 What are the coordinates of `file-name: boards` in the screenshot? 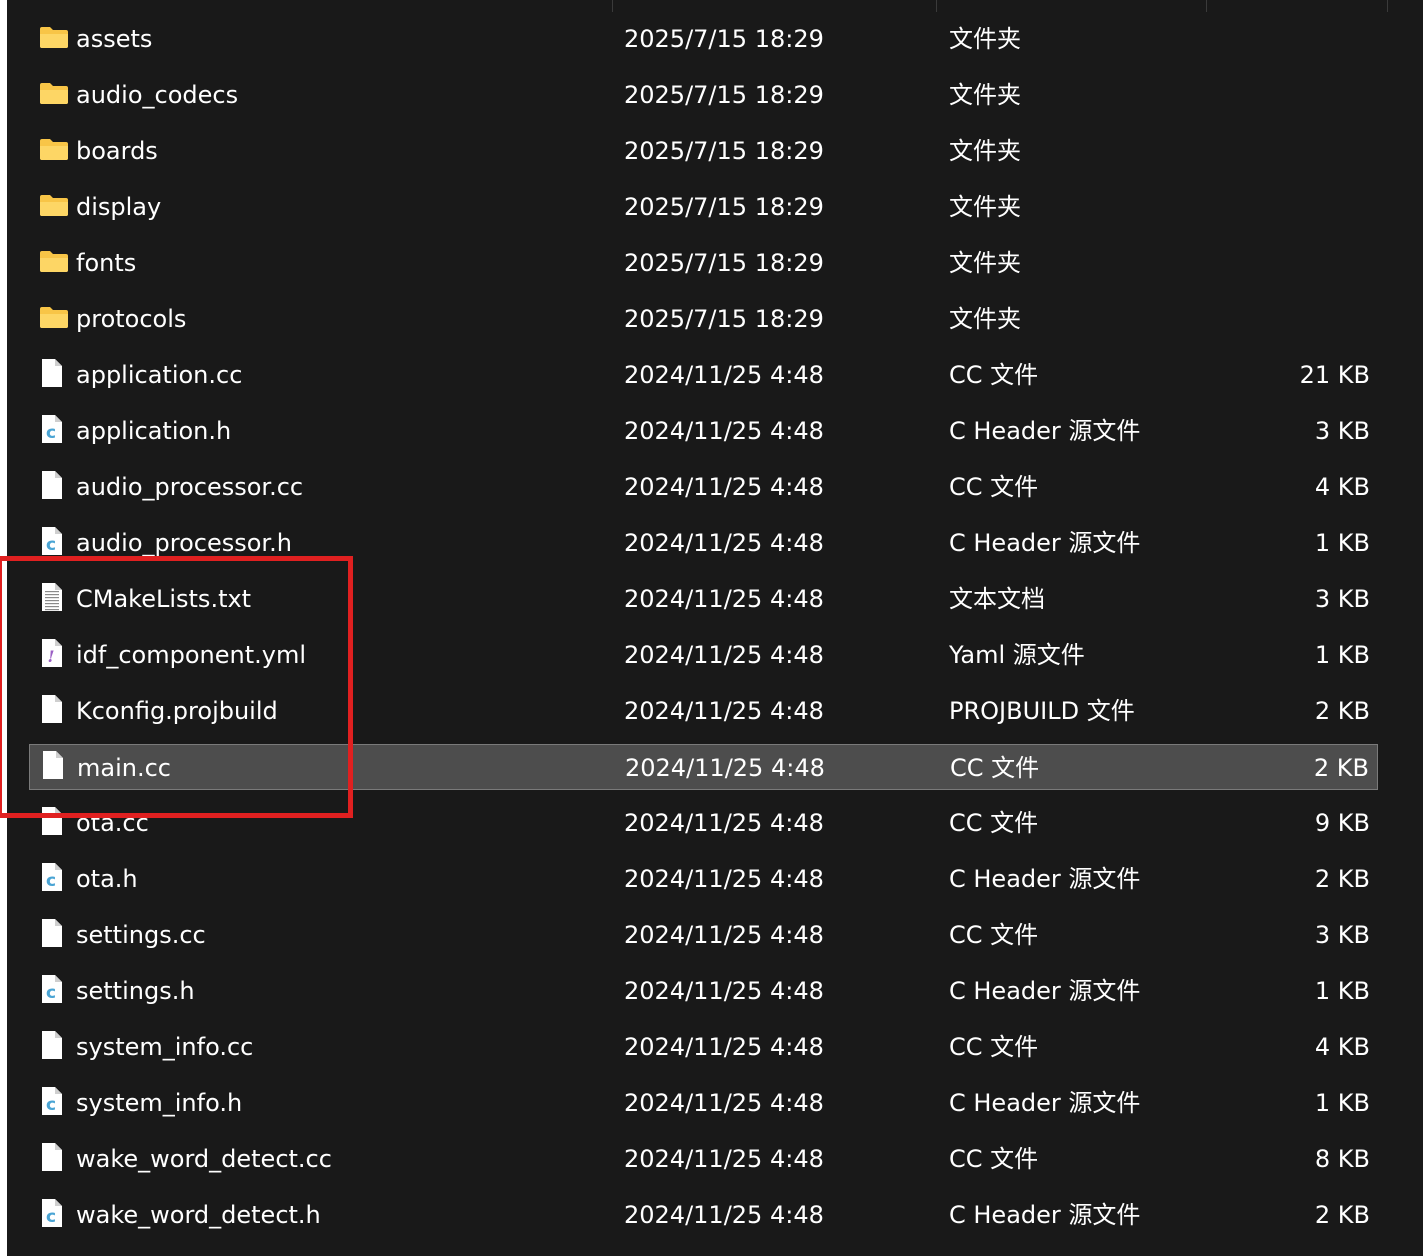 It's located at (117, 151).